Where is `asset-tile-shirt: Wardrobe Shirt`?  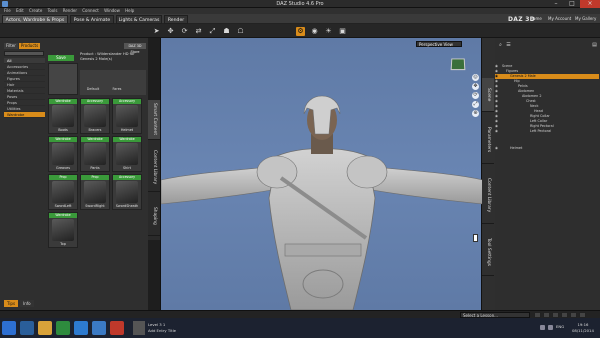 asset-tile-shirt: Wardrobe Shirt is located at coordinates (127, 154).